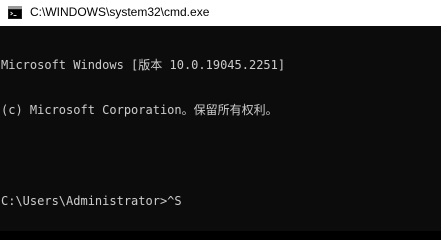  What do you see at coordinates (15, 12) in the screenshot?
I see `cmd-console-icon` at bounding box center [15, 12].